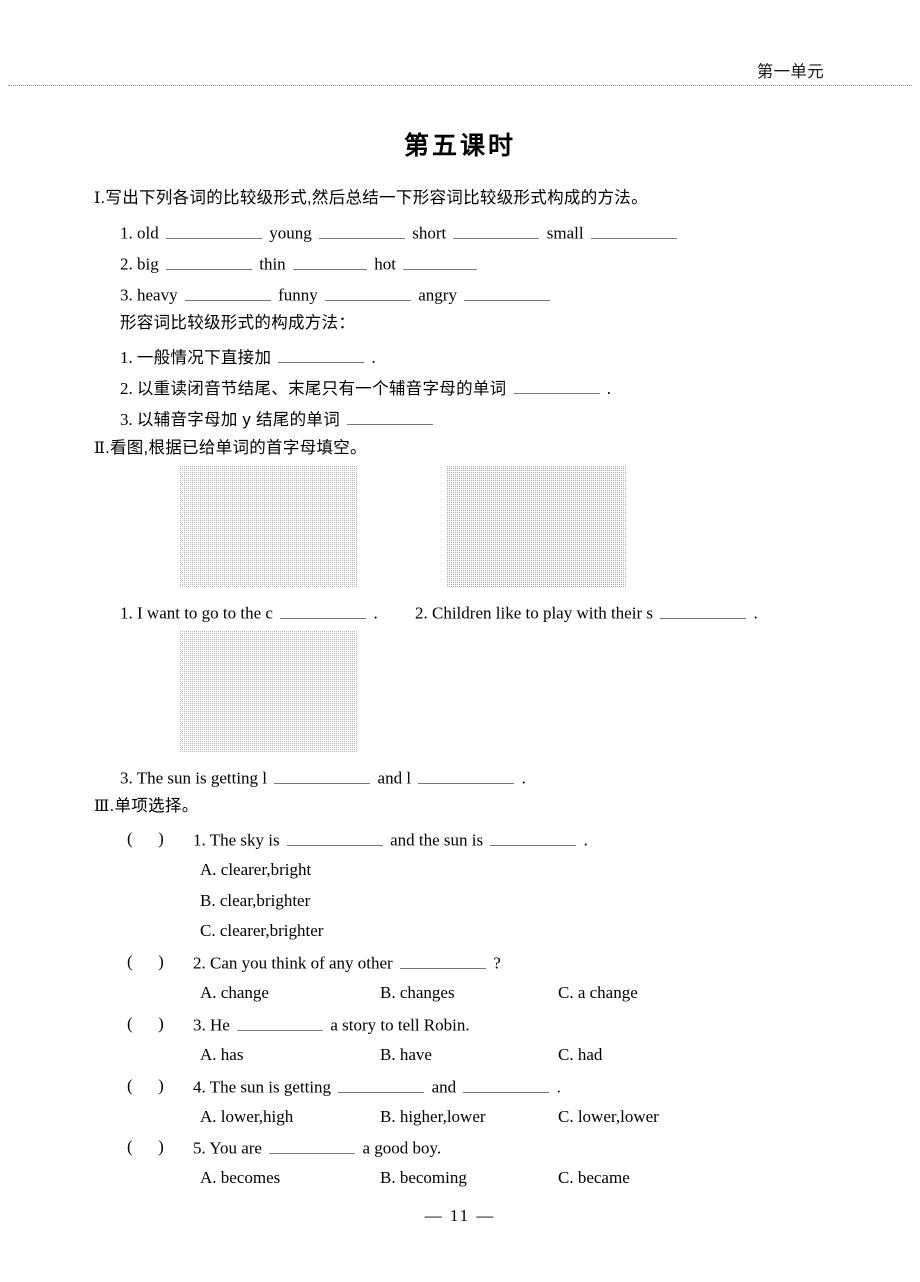 The image size is (920, 1282). I want to click on section-one-heading-text: .写出下列各词的比较级形式,然后总结一下形容词比较级形式构成的方法。, so click(374, 198).